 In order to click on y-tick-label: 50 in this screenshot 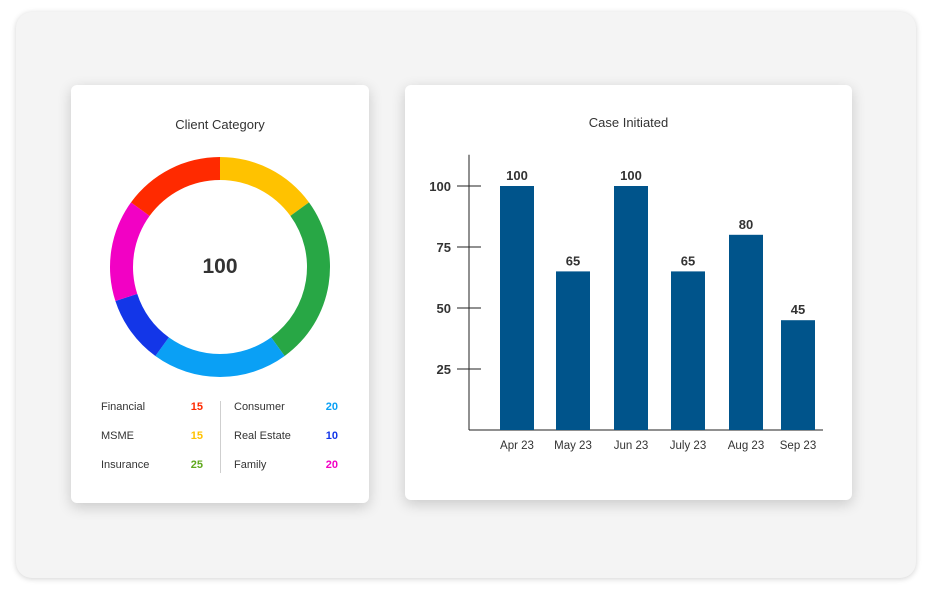, I will do `click(444, 308)`.